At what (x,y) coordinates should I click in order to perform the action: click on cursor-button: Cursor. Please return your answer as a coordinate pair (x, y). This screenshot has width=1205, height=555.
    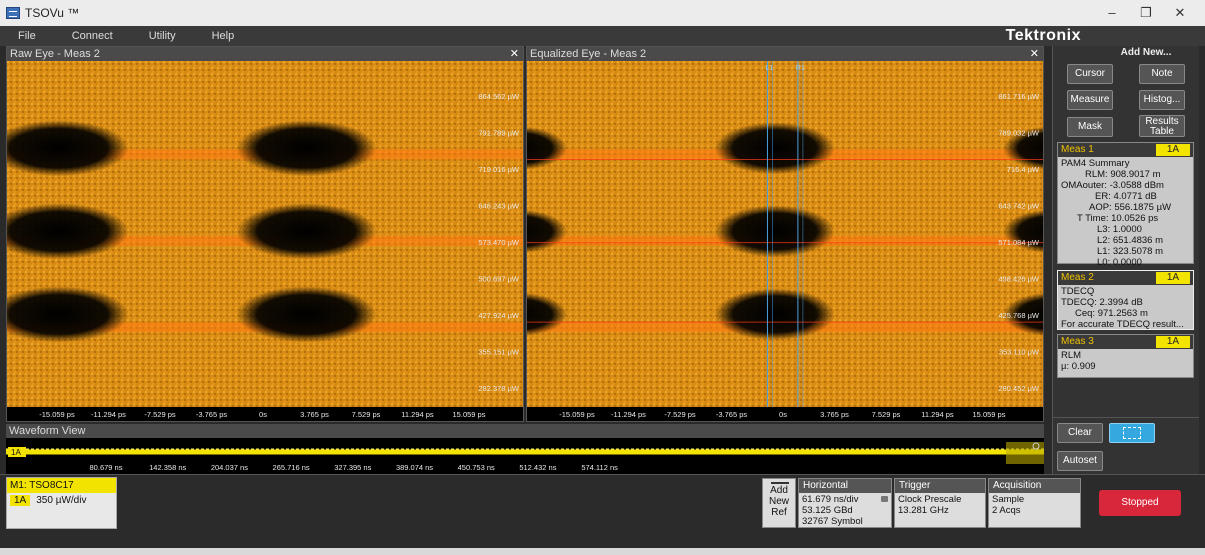
    Looking at the image, I should click on (1090, 74).